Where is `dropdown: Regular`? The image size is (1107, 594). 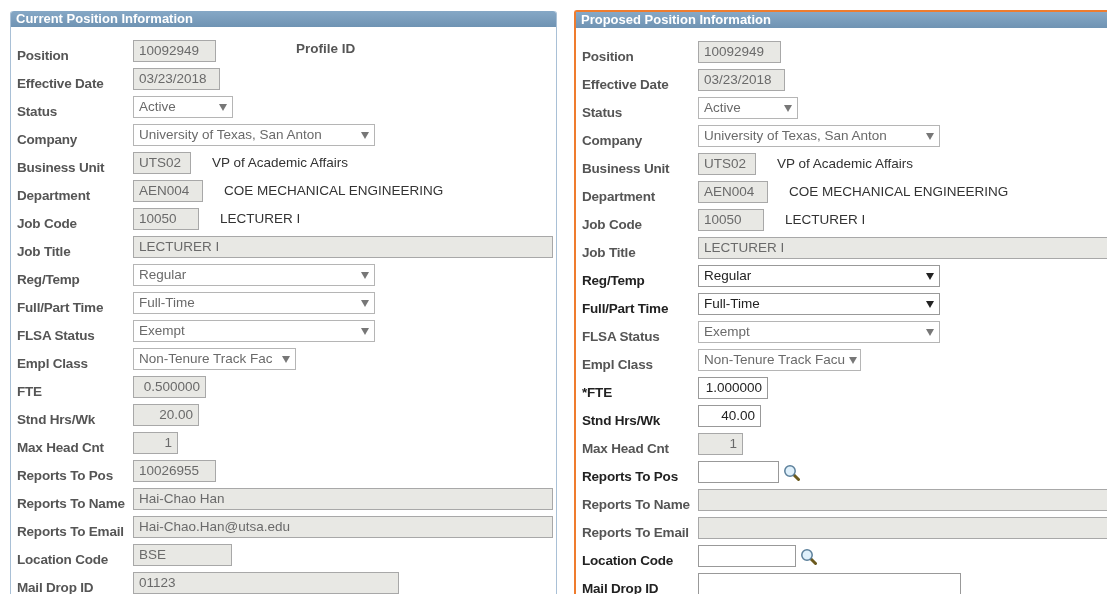 dropdown: Regular is located at coordinates (819, 276).